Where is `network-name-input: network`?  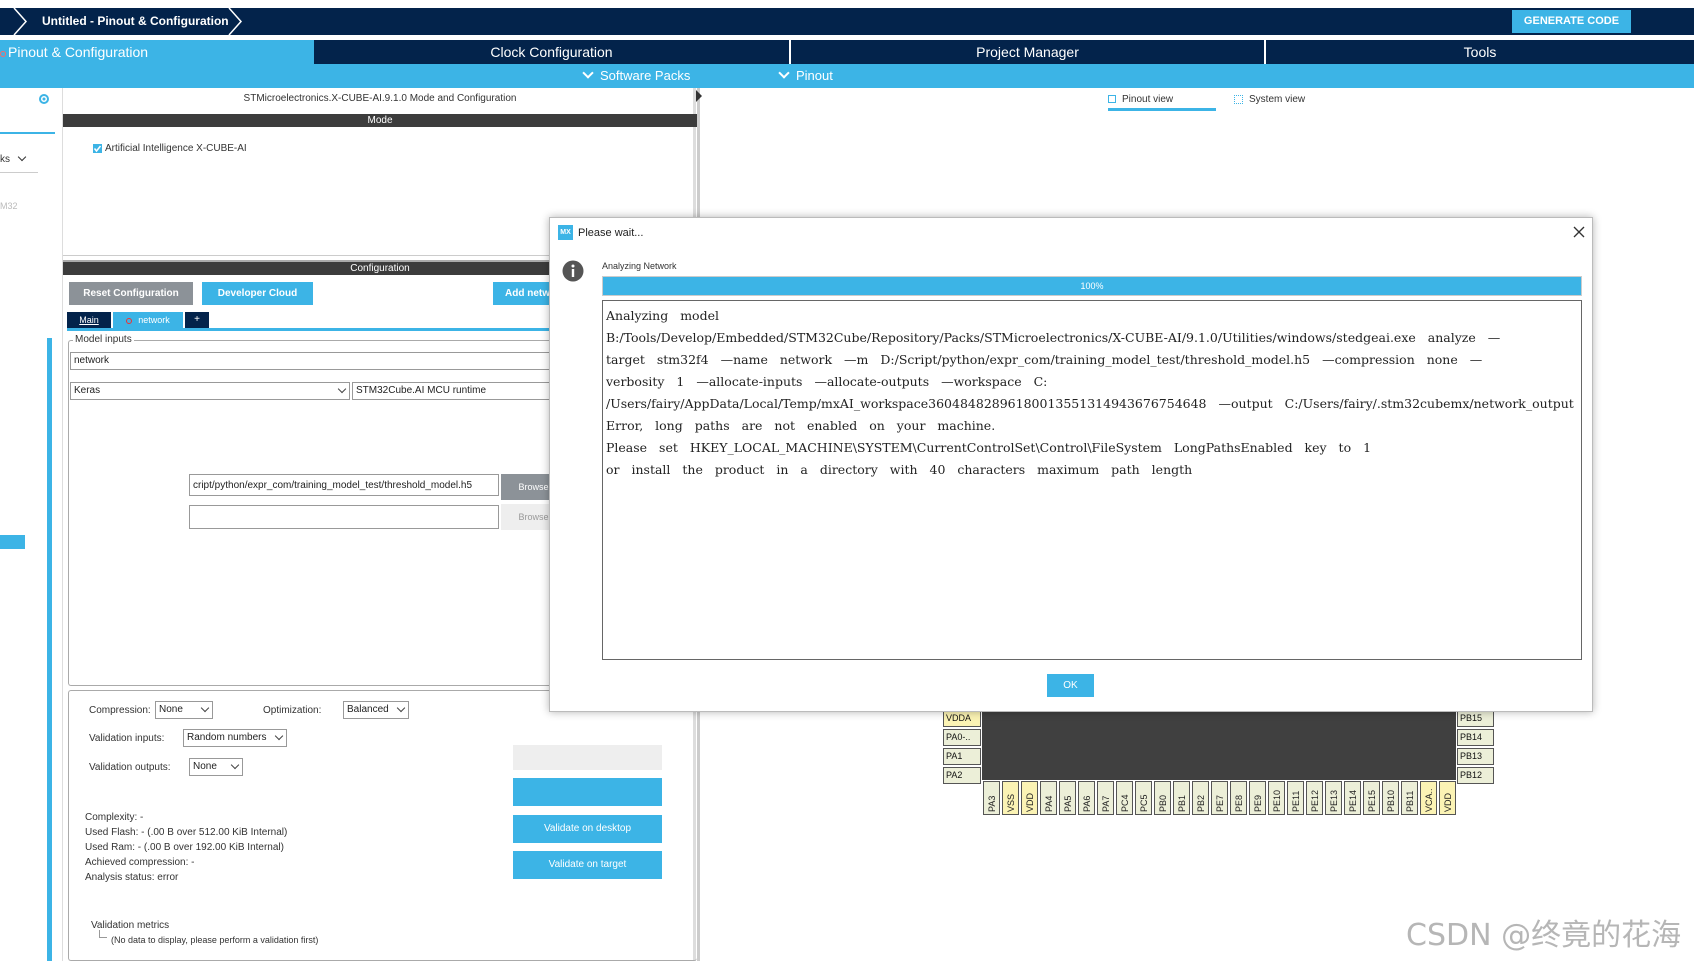
network-name-input: network is located at coordinates (320, 361).